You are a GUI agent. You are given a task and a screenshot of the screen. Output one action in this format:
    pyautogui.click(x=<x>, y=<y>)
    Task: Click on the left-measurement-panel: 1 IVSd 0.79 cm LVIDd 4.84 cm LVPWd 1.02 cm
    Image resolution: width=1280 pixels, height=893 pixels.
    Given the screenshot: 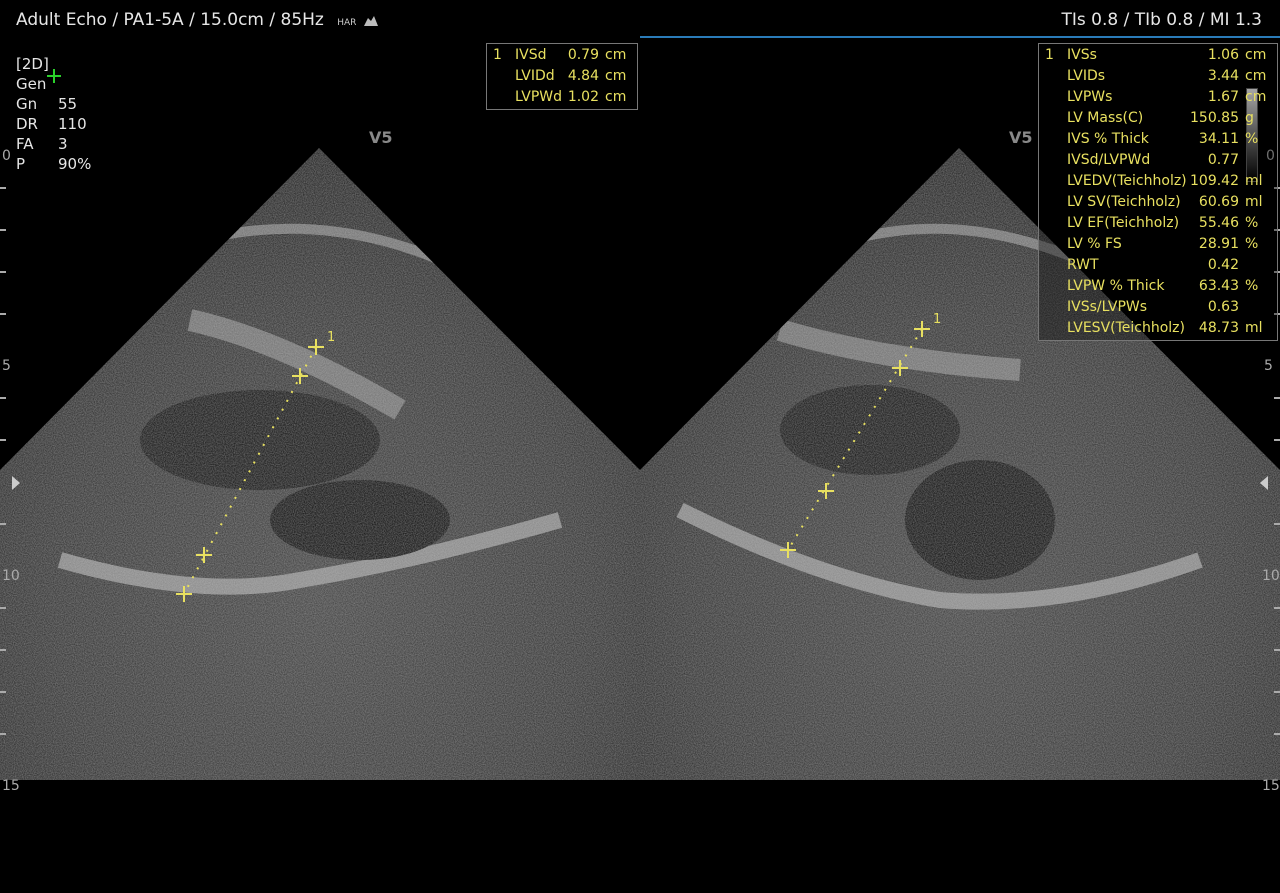 What is the action you would take?
    pyautogui.click(x=562, y=76)
    